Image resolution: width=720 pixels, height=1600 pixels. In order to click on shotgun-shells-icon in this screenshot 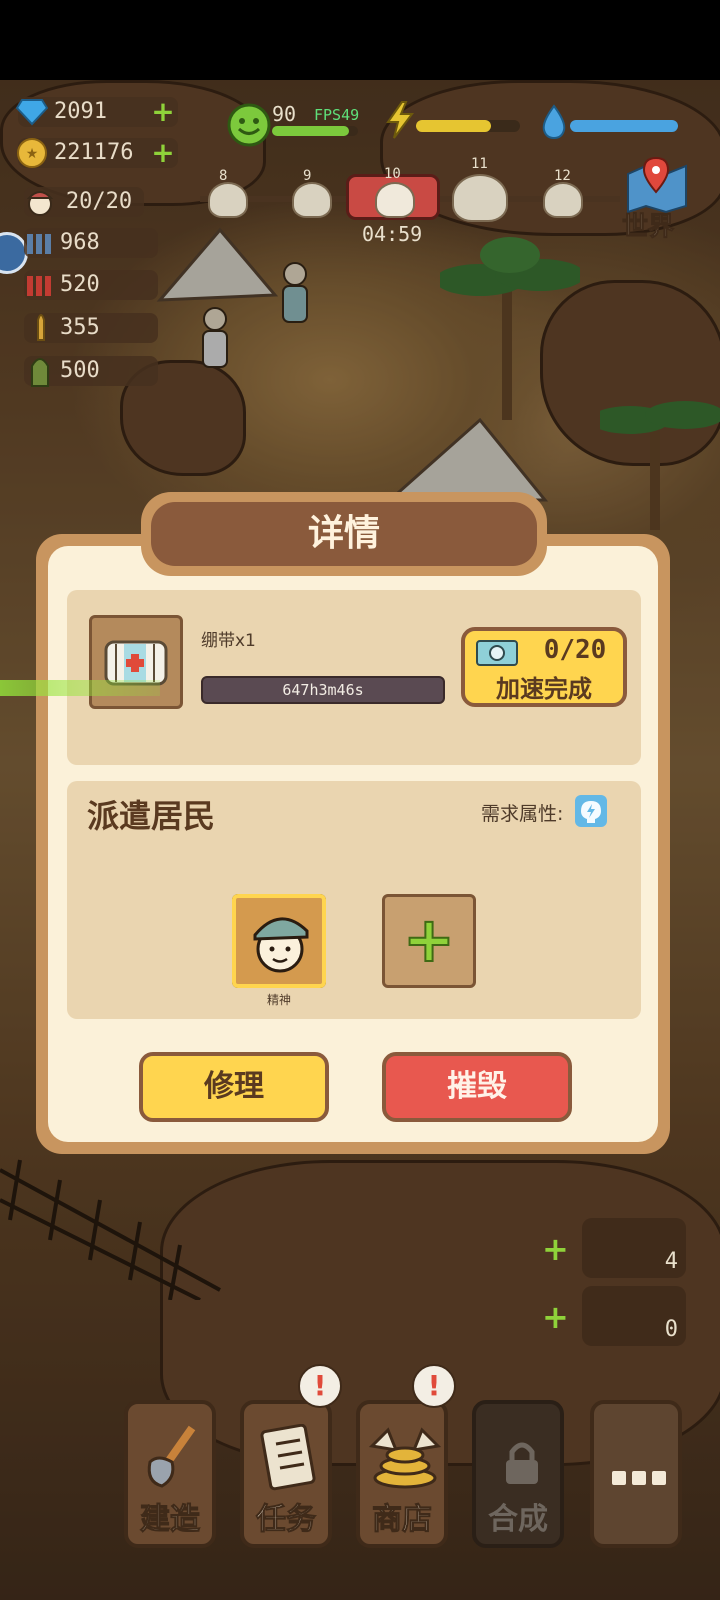, I will do `click(39, 286)`.